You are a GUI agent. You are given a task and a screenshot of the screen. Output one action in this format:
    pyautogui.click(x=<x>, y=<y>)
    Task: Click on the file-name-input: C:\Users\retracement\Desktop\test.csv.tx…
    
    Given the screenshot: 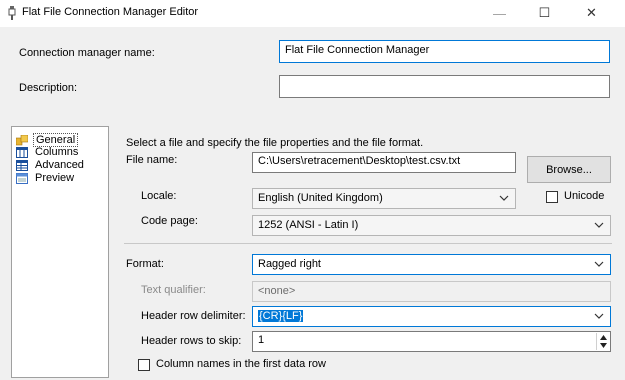 What is the action you would take?
    pyautogui.click(x=384, y=162)
    